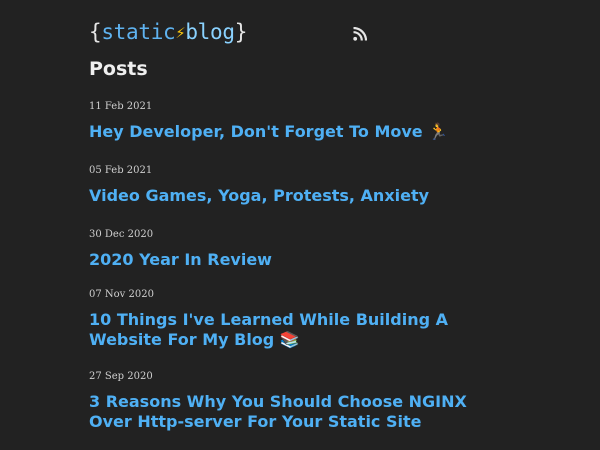 The height and width of the screenshot is (450, 600). I want to click on rss-icon, so click(360, 33).